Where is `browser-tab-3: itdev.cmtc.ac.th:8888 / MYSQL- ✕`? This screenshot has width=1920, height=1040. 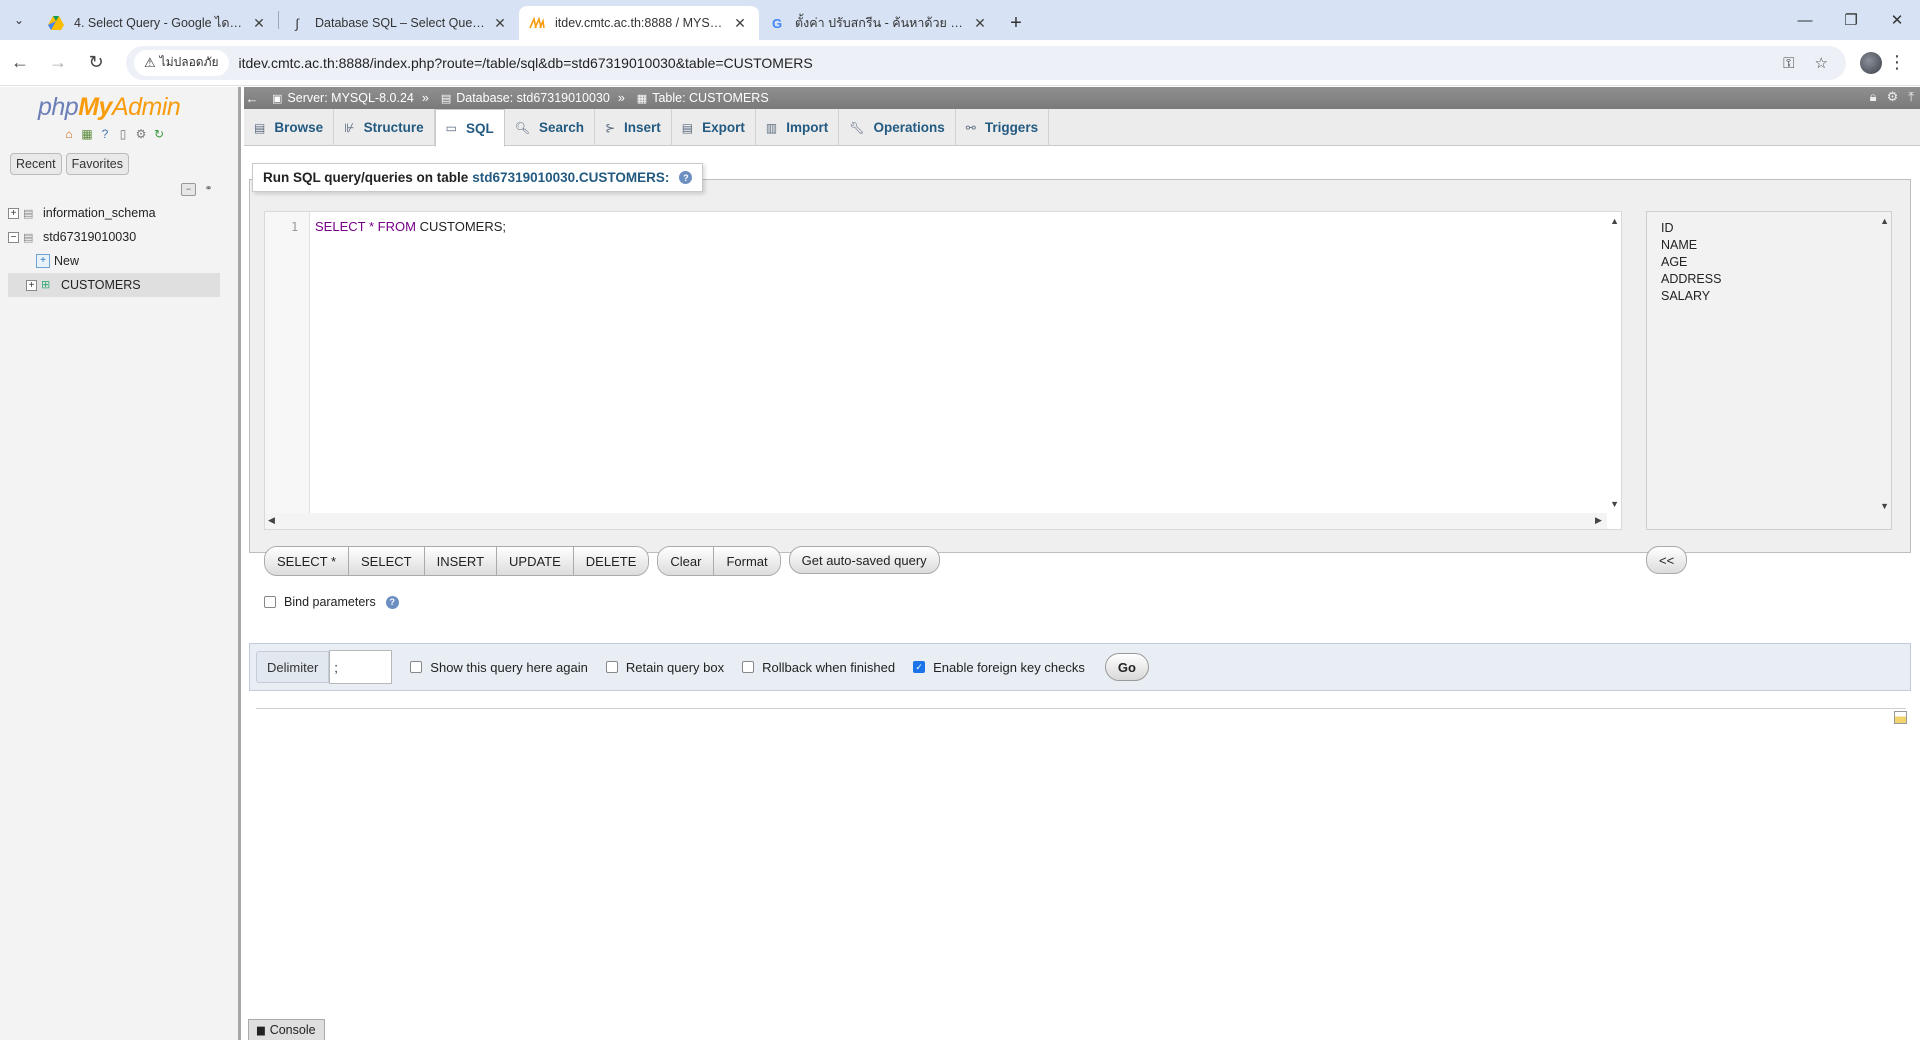 browser-tab-3: itdev.cmtc.ac.th:8888 / MYSQL- ✕ is located at coordinates (639, 23).